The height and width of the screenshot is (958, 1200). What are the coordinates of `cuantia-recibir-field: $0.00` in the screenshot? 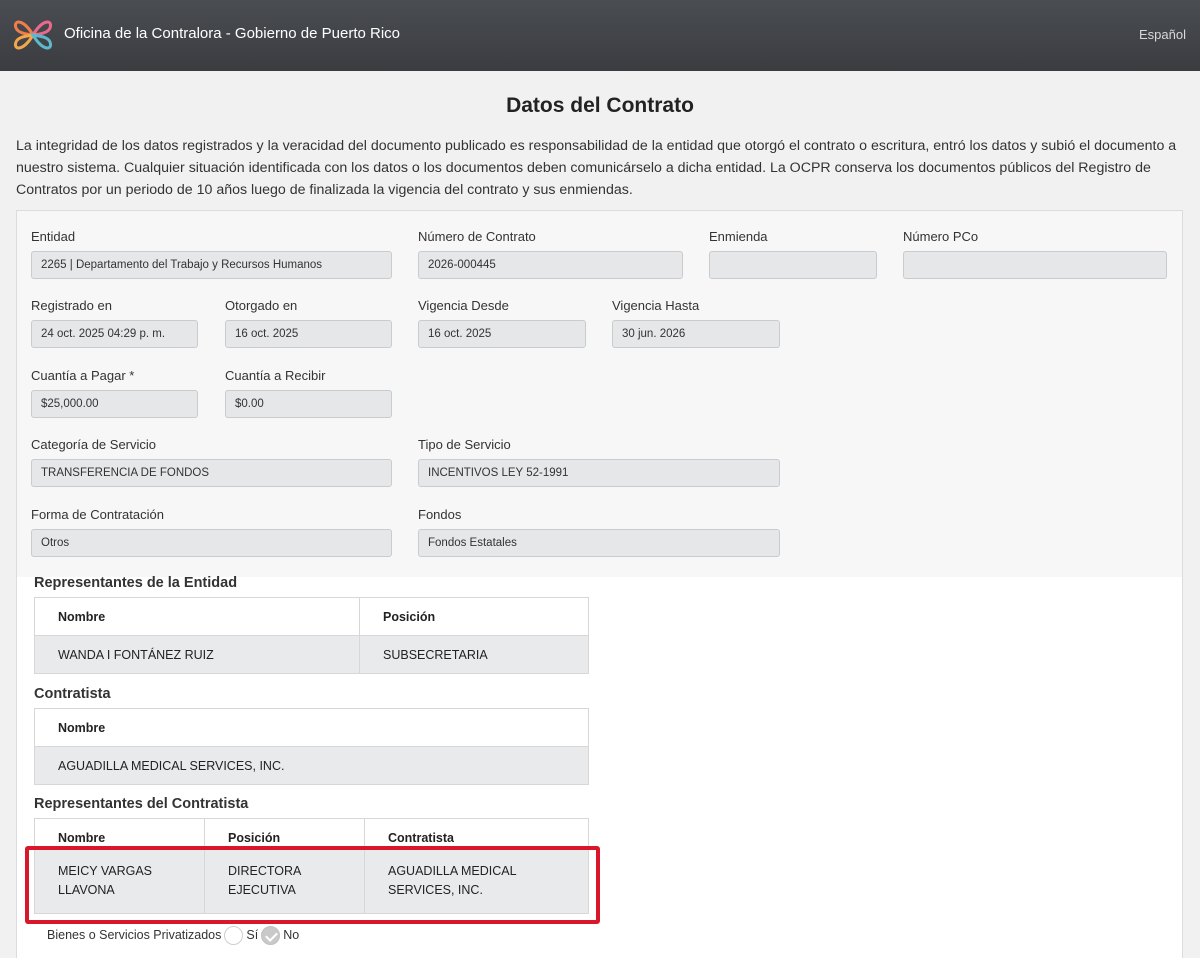 It's located at (308, 404).